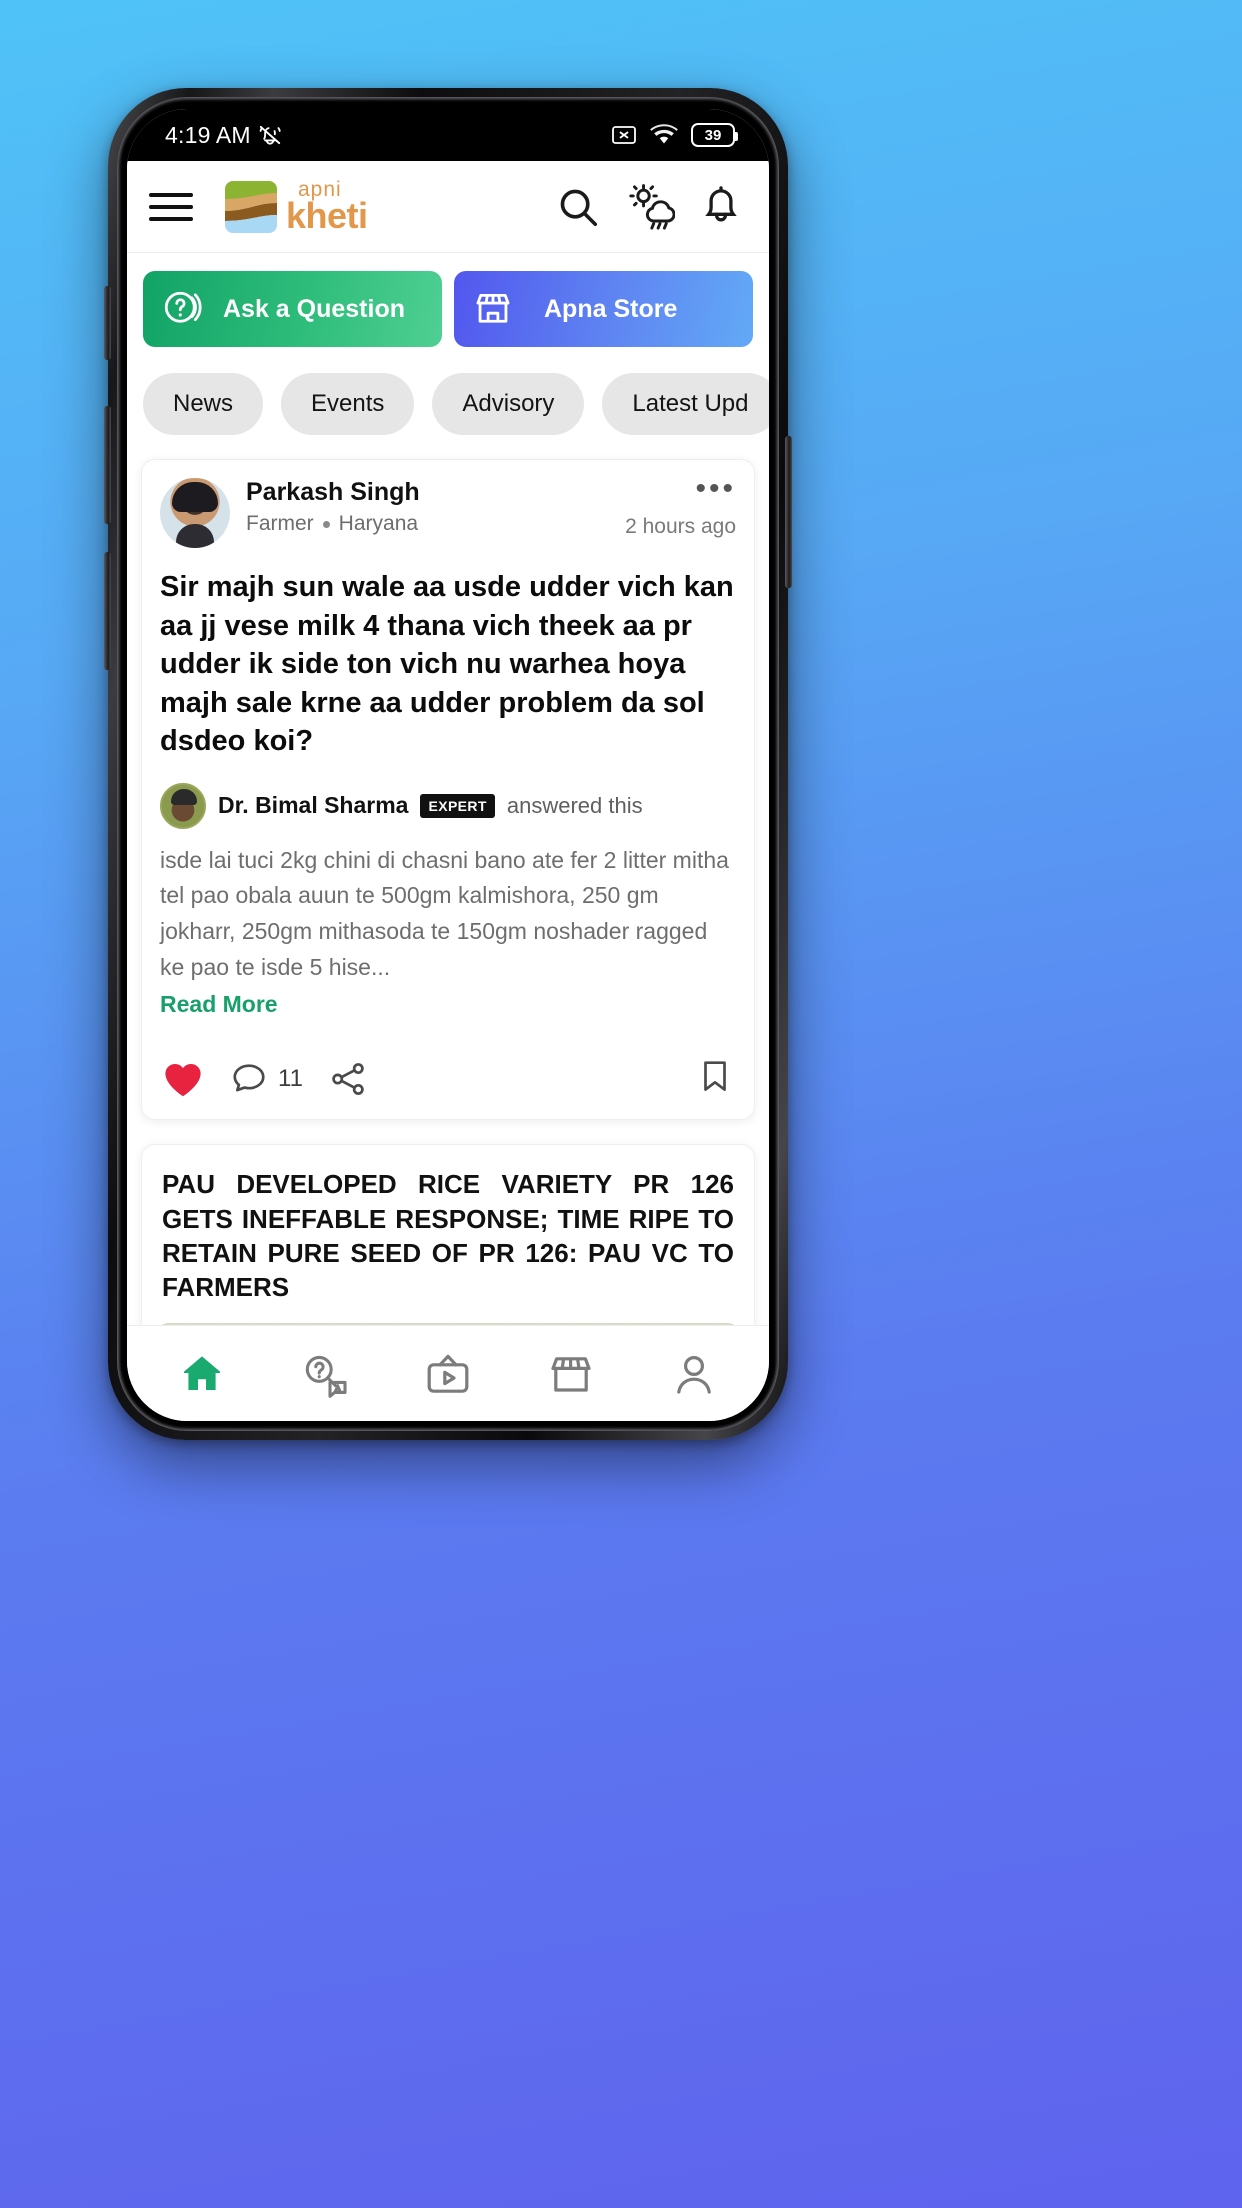 Image resolution: width=1242 pixels, height=2208 pixels. I want to click on app-logo: apni kheti, so click(295, 207).